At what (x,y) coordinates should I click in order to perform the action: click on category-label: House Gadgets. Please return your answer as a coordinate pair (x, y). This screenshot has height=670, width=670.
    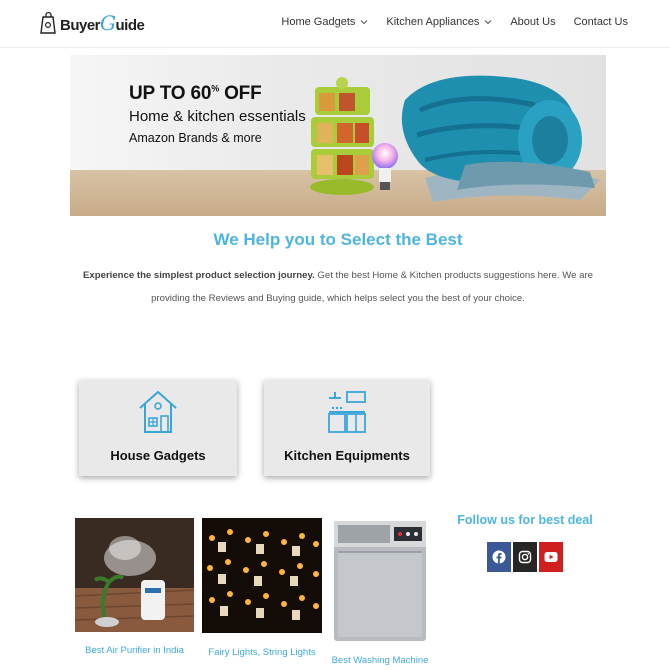
    Looking at the image, I should click on (158, 455).